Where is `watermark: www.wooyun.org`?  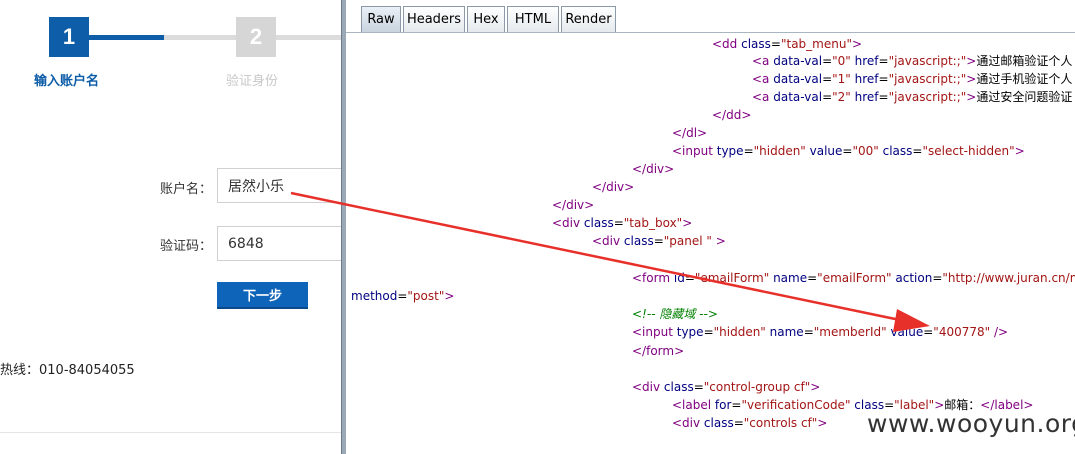 watermark: www.wooyun.org is located at coordinates (971, 423).